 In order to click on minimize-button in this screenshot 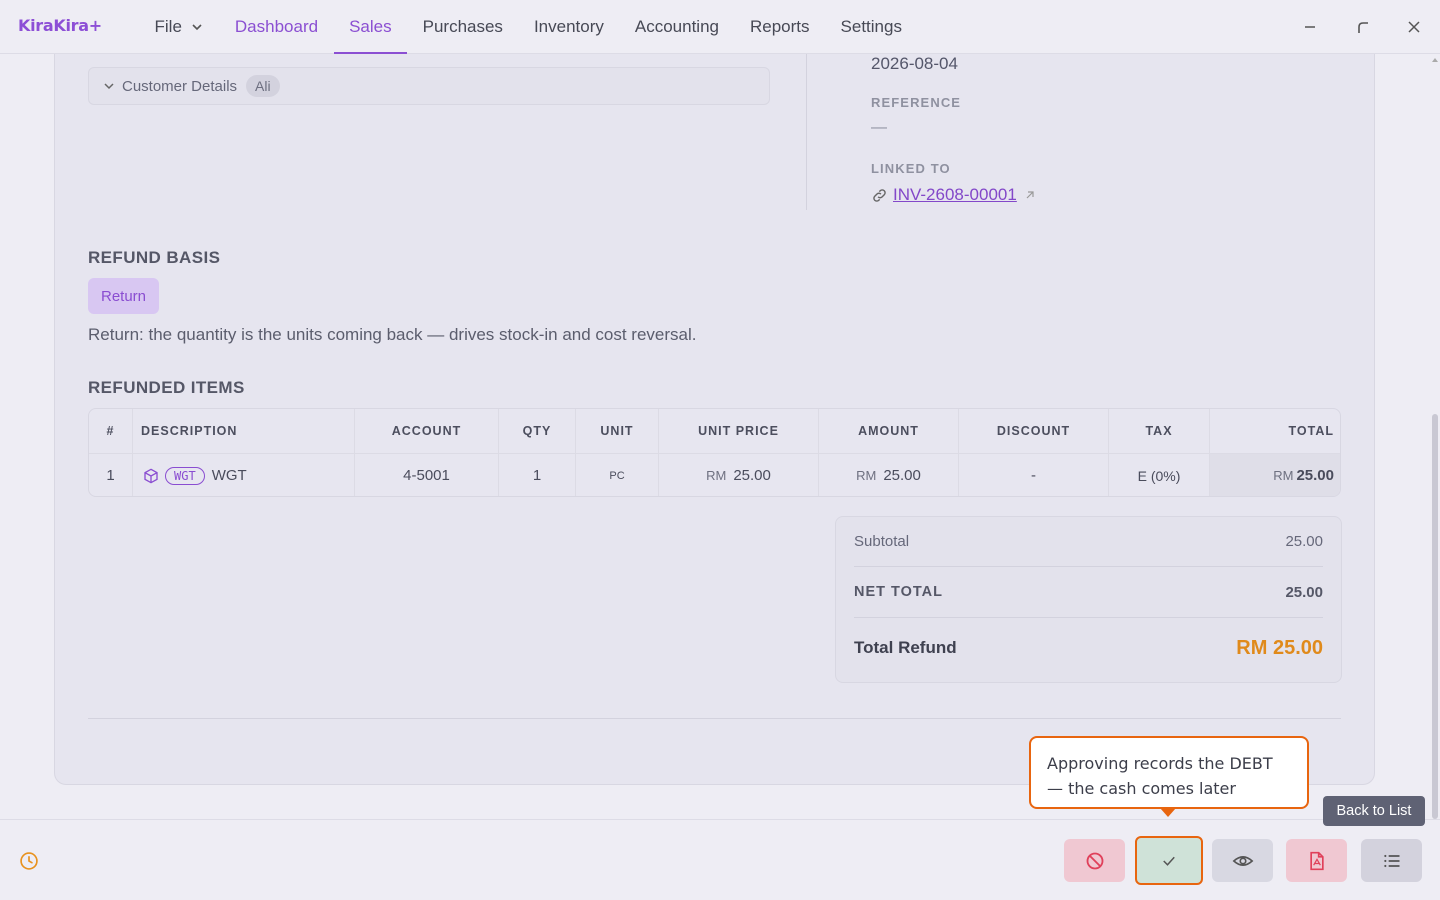, I will do `click(1310, 27)`.